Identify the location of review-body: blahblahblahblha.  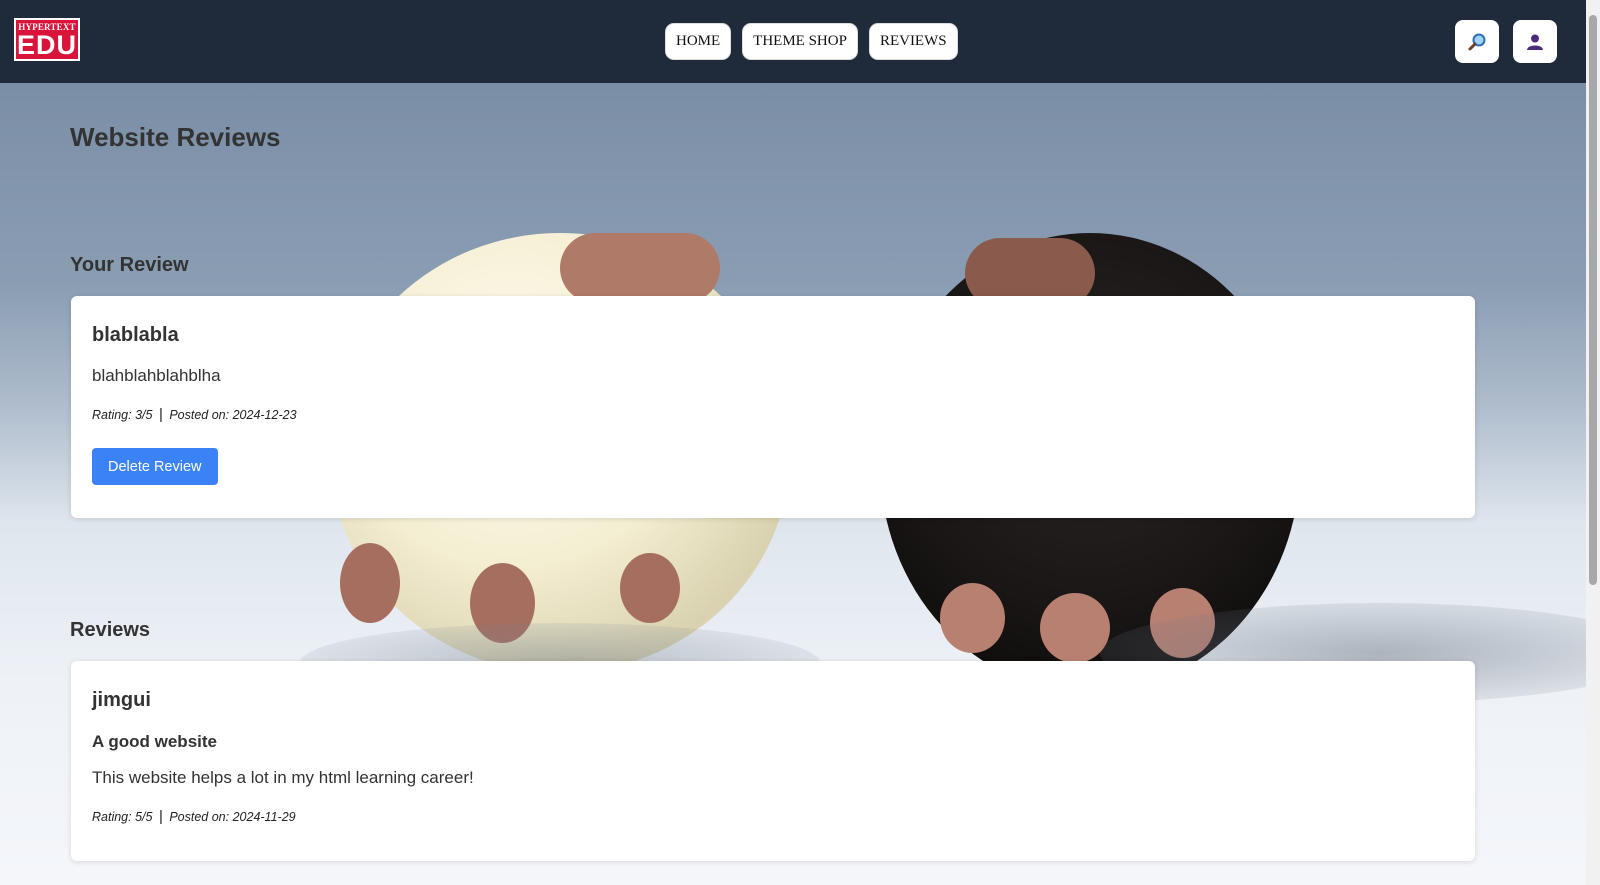
(156, 375).